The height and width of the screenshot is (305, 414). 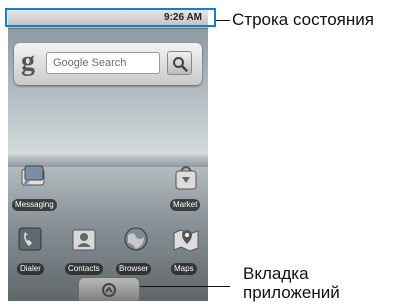 I want to click on contacts-app, so click(x=84, y=243).